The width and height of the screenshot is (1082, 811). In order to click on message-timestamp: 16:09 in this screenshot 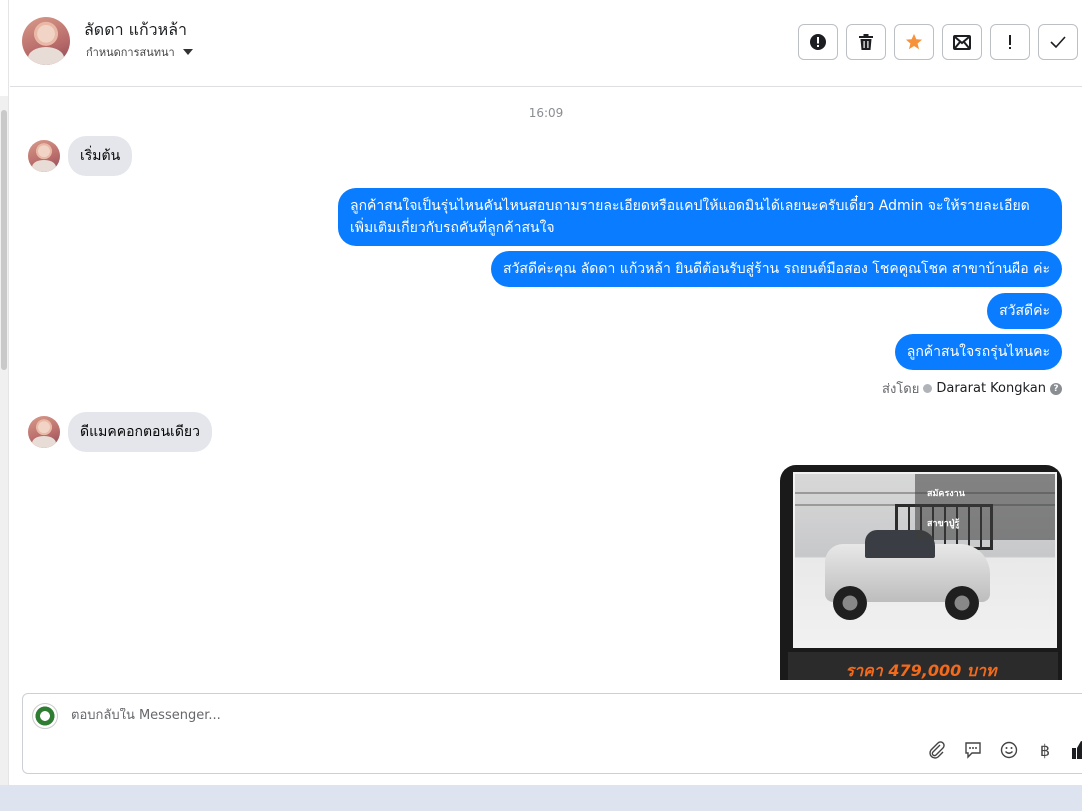, I will do `click(546, 113)`.